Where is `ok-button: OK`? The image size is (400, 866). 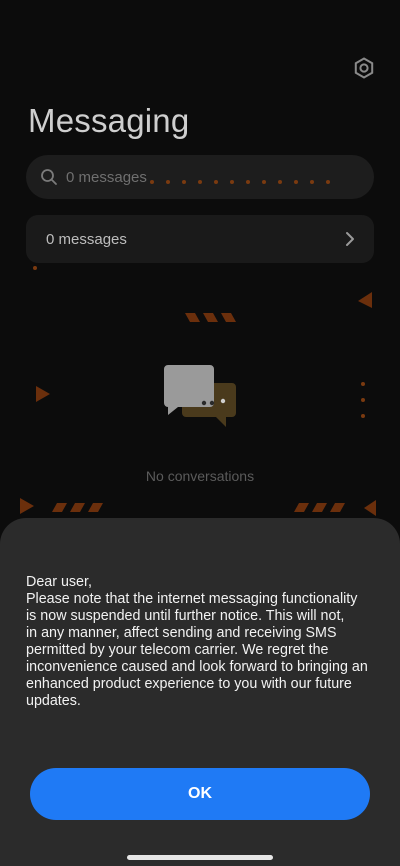
ok-button: OK is located at coordinates (200, 794).